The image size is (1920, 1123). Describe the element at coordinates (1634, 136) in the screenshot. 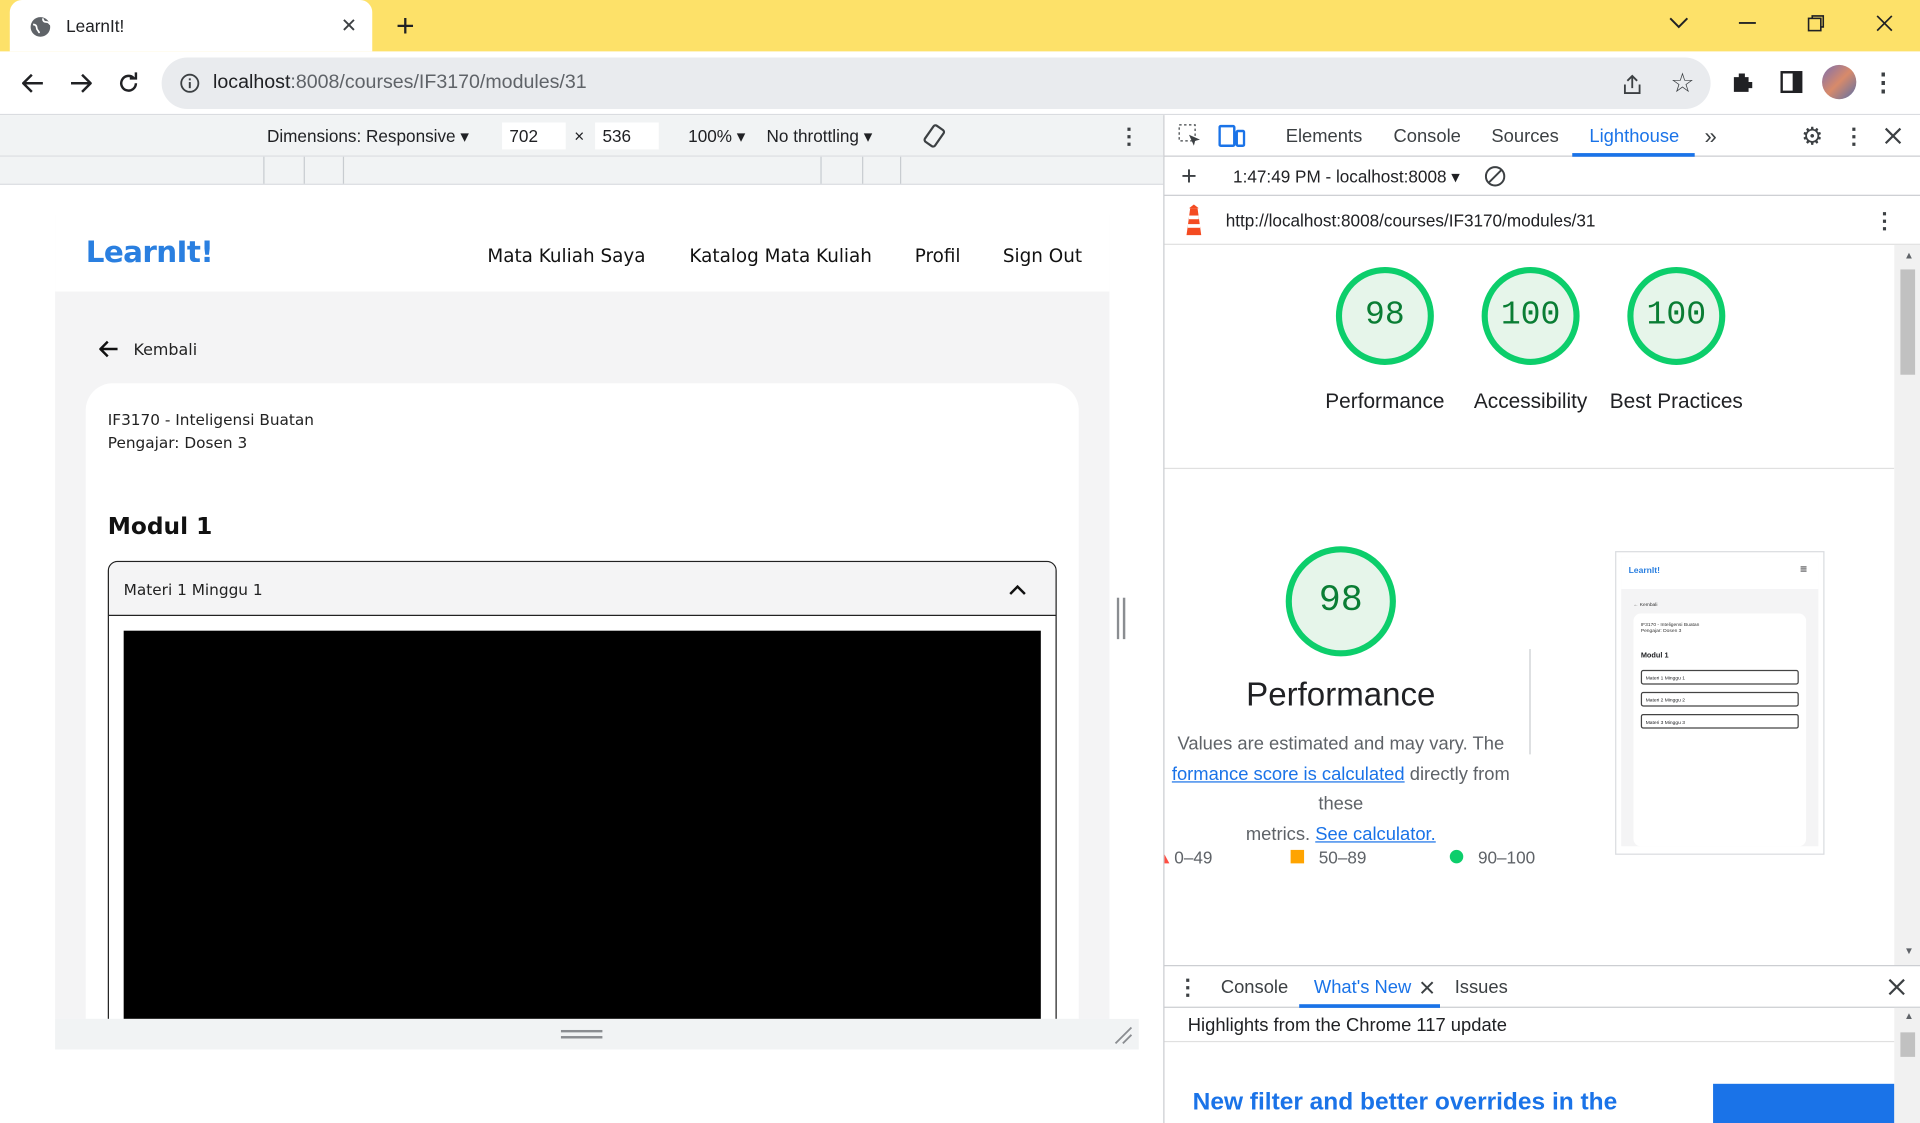

I see `tab-lighthouse: Lighthouse` at that location.